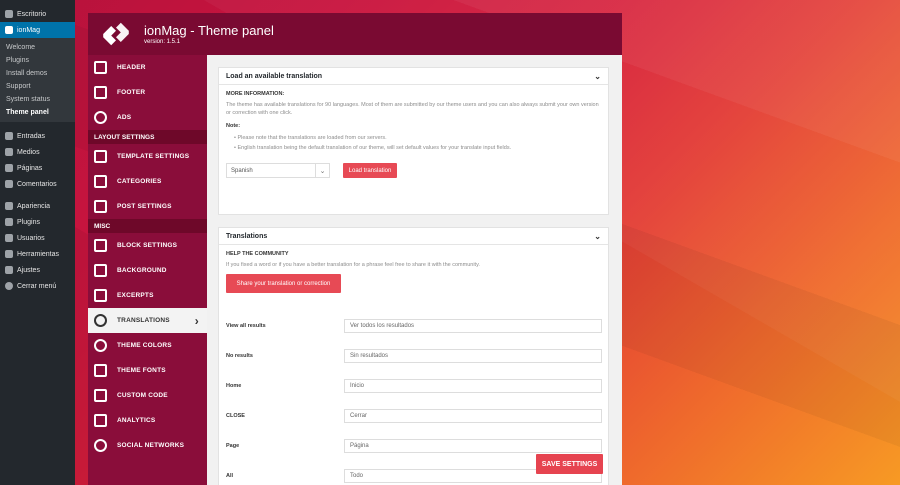 The height and width of the screenshot is (485, 900). What do you see at coordinates (100, 245) in the screenshot?
I see `block-icon` at bounding box center [100, 245].